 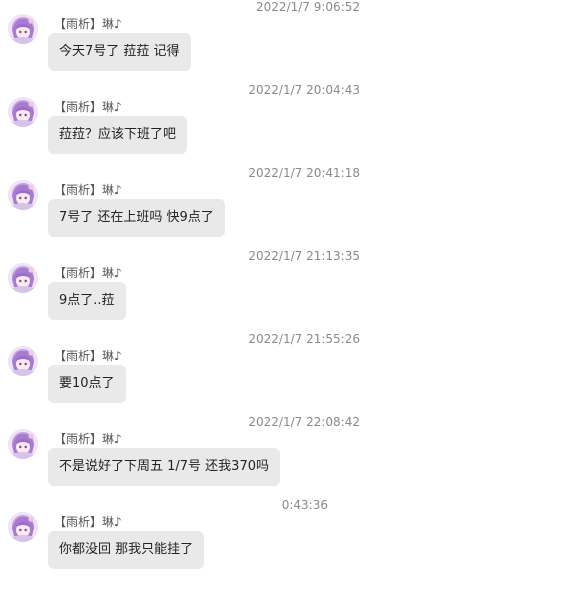 What do you see at coordinates (292, 290) in the screenshot?
I see `message-row: 2022/1/7 21:13:35 【雨析】琳♪ 9点了..菈` at bounding box center [292, 290].